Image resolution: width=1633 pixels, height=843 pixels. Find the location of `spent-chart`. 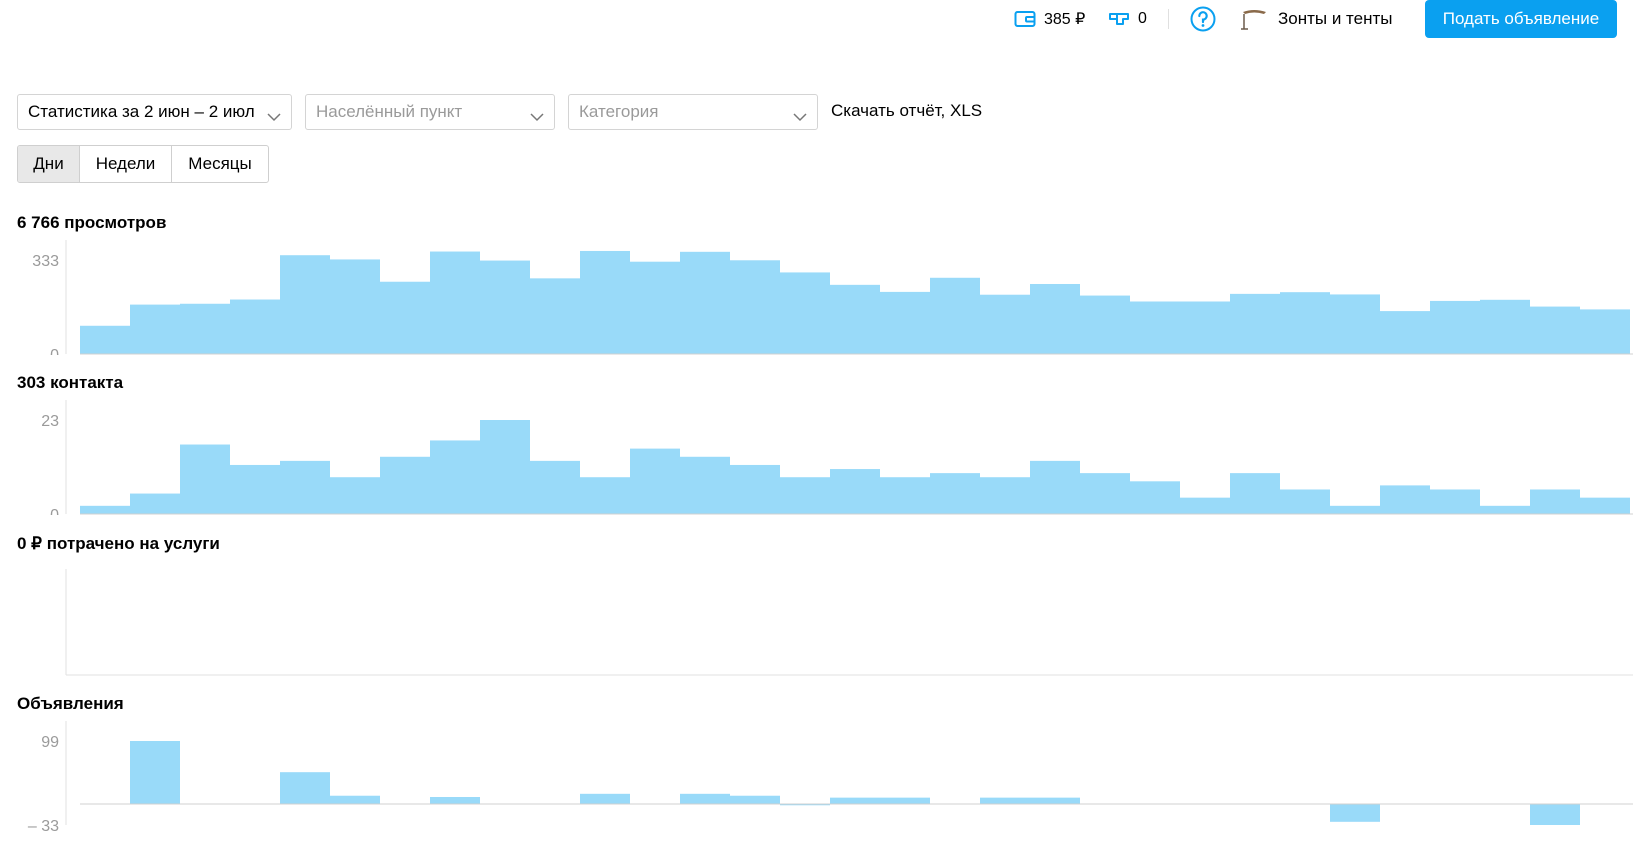

spent-chart is located at coordinates (849, 622).